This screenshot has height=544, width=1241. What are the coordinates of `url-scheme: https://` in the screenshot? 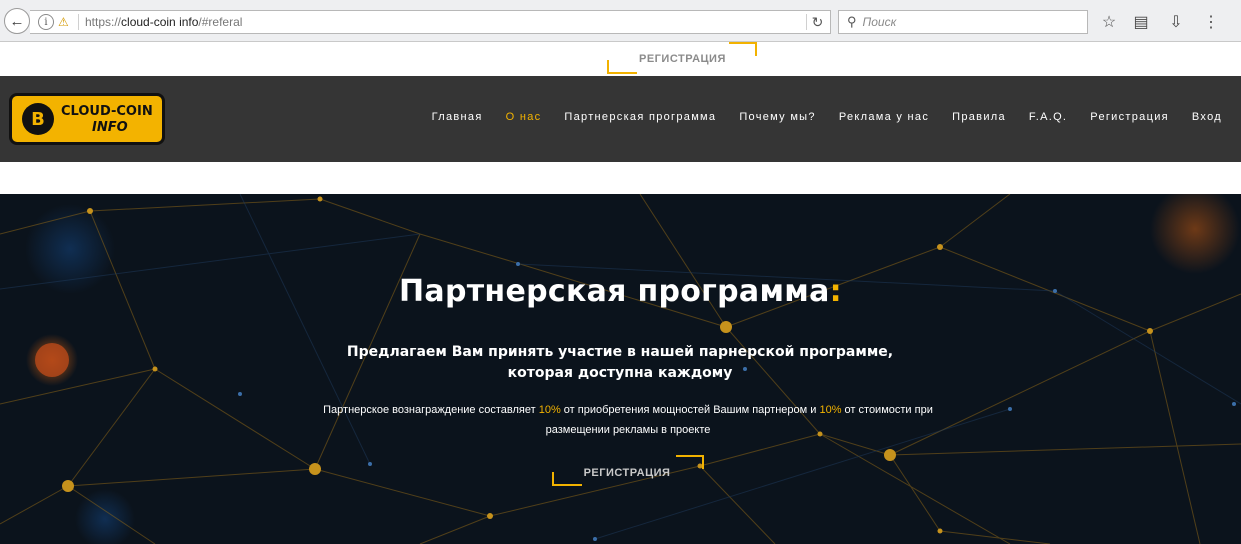 It's located at (103, 22).